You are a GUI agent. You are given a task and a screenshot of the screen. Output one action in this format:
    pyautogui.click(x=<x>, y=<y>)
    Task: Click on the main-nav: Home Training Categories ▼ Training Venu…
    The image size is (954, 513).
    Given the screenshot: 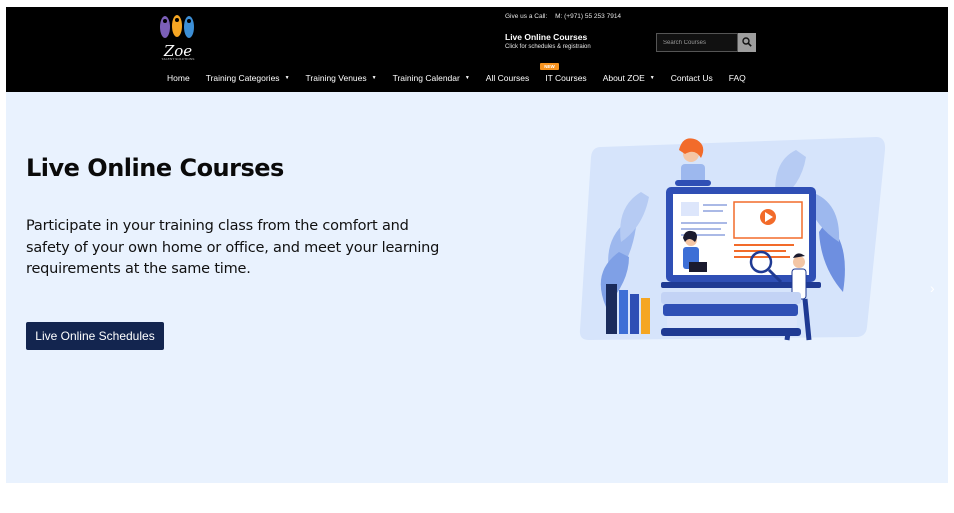 What is the action you would take?
    pyautogui.click(x=464, y=75)
    